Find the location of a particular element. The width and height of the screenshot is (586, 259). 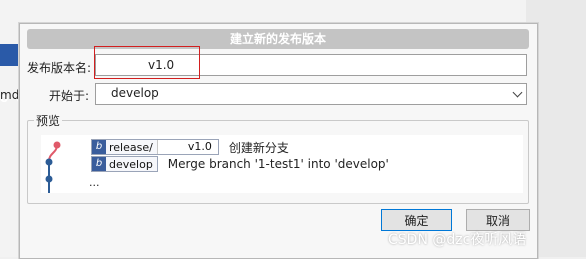

preview-group-title: 预览 is located at coordinates (48, 120).